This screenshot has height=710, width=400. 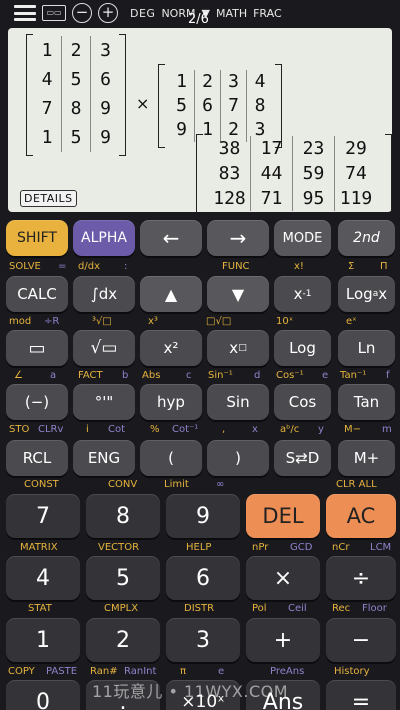 What do you see at coordinates (299, 266) in the screenshot?
I see `label-xfact: x!` at bounding box center [299, 266].